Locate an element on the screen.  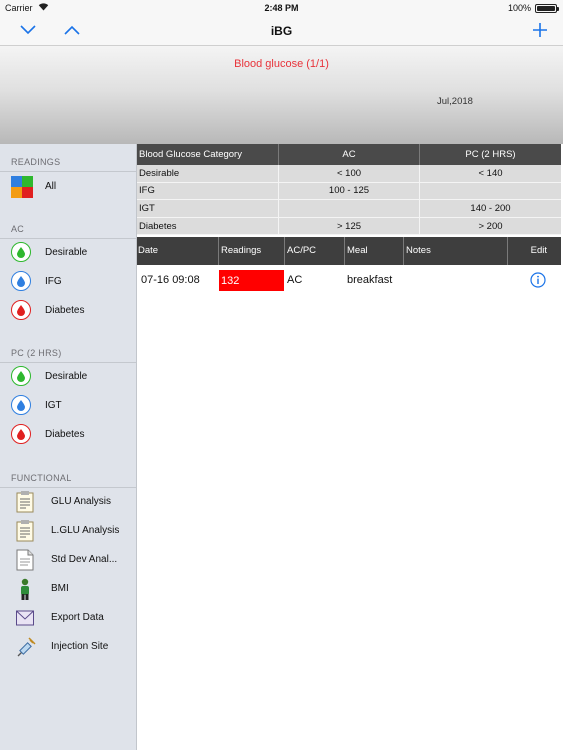
sidebar-item-label: BMI is located at coordinates (60, 588).